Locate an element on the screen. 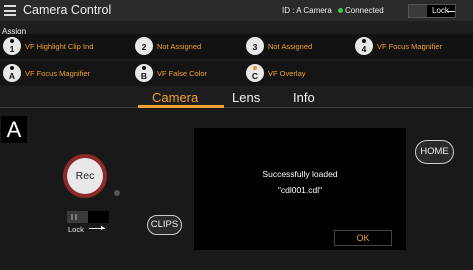  assign-button-label: VF Overlay is located at coordinates (287, 73).